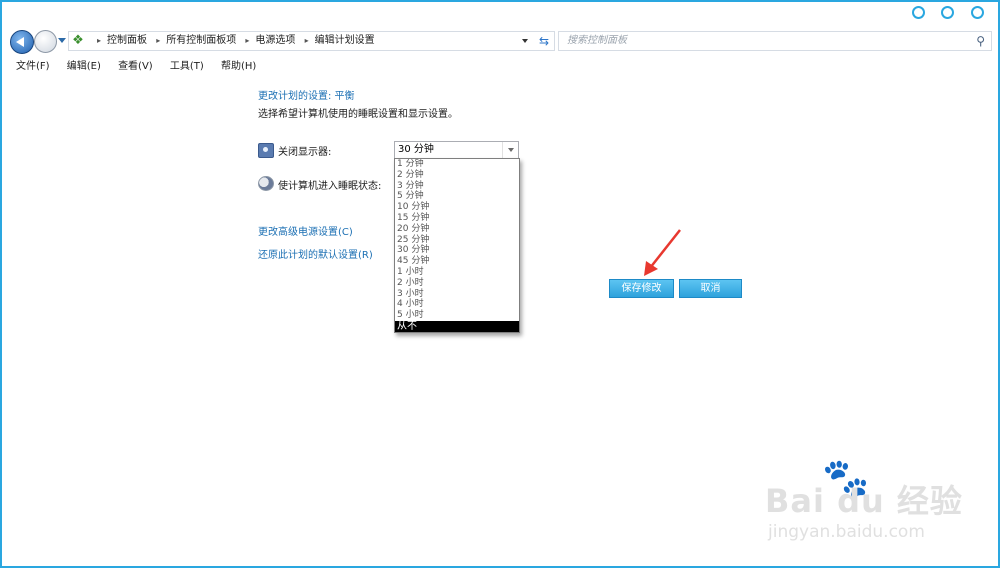  Describe the element at coordinates (78, 40) in the screenshot. I see `control-panel-icon: ❖` at that location.